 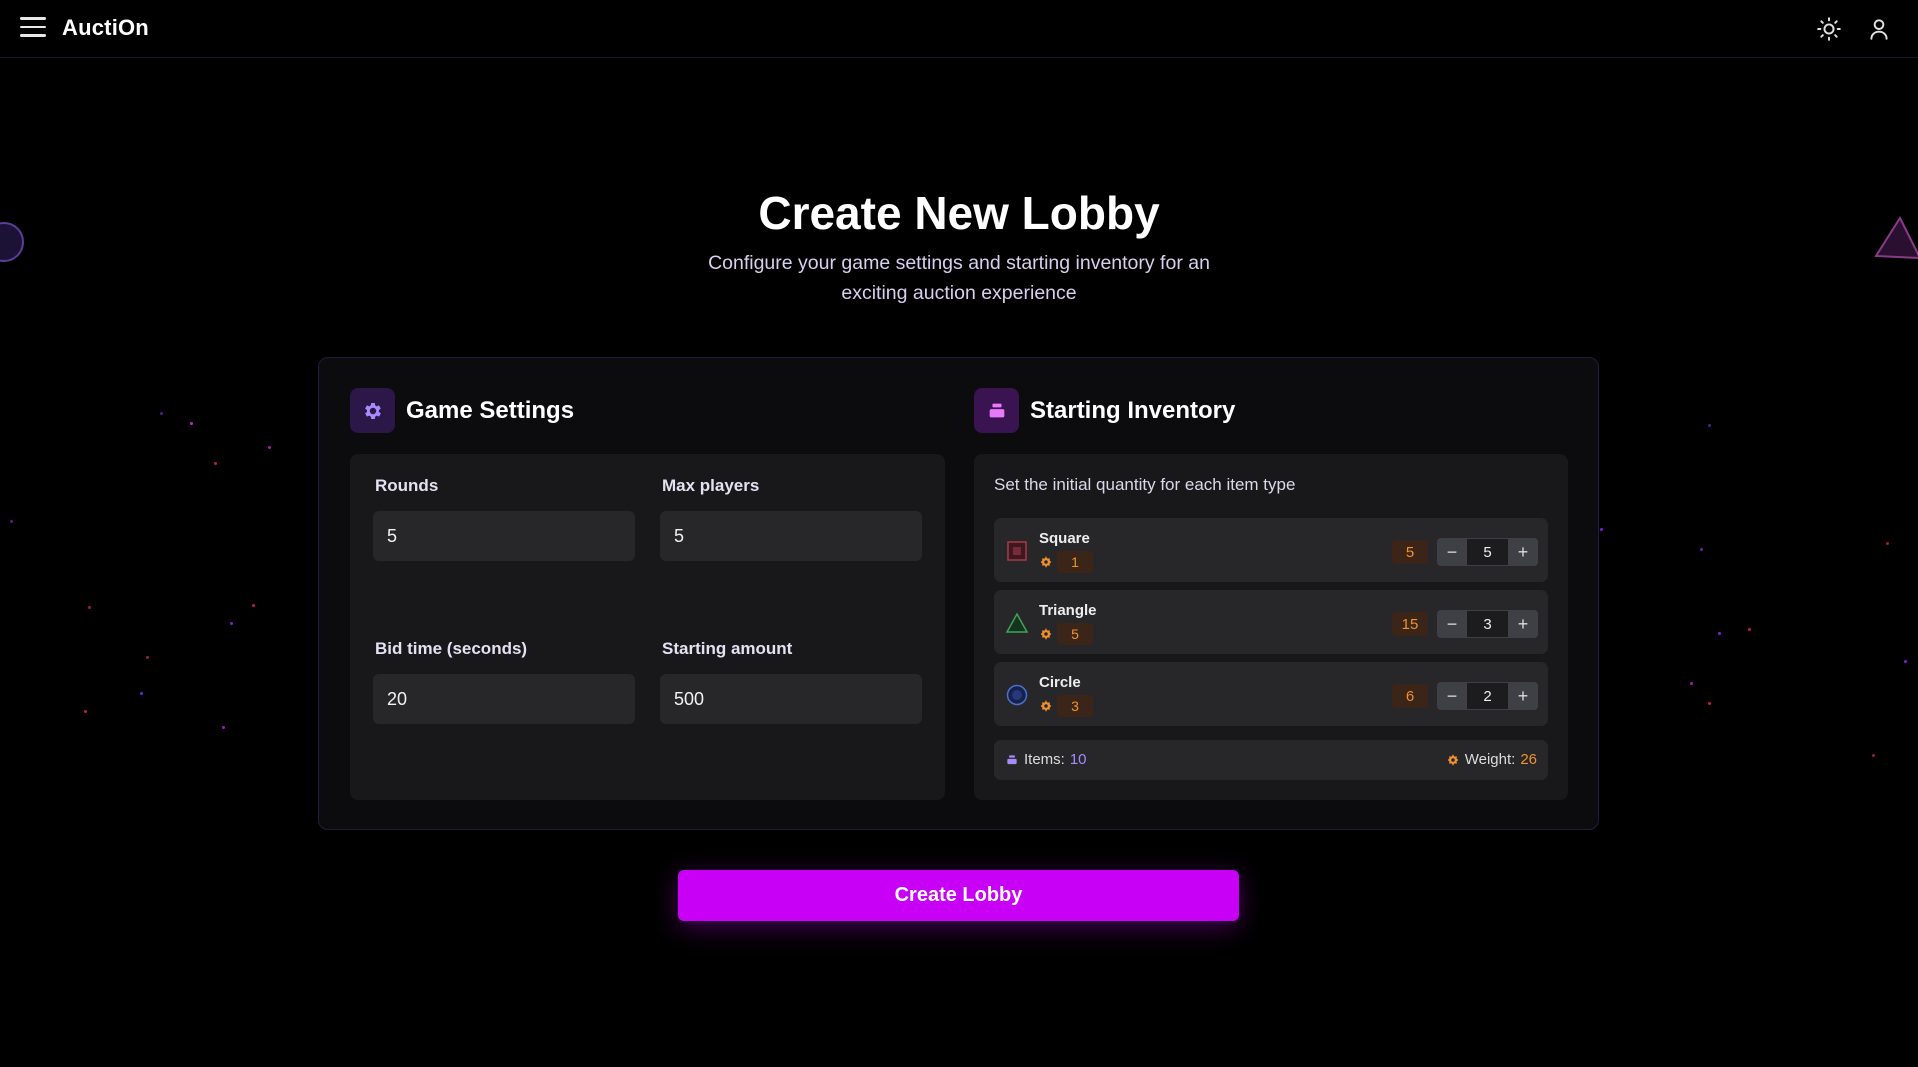 What do you see at coordinates (1528, 759) in the screenshot?
I see `weight-value: 26` at bounding box center [1528, 759].